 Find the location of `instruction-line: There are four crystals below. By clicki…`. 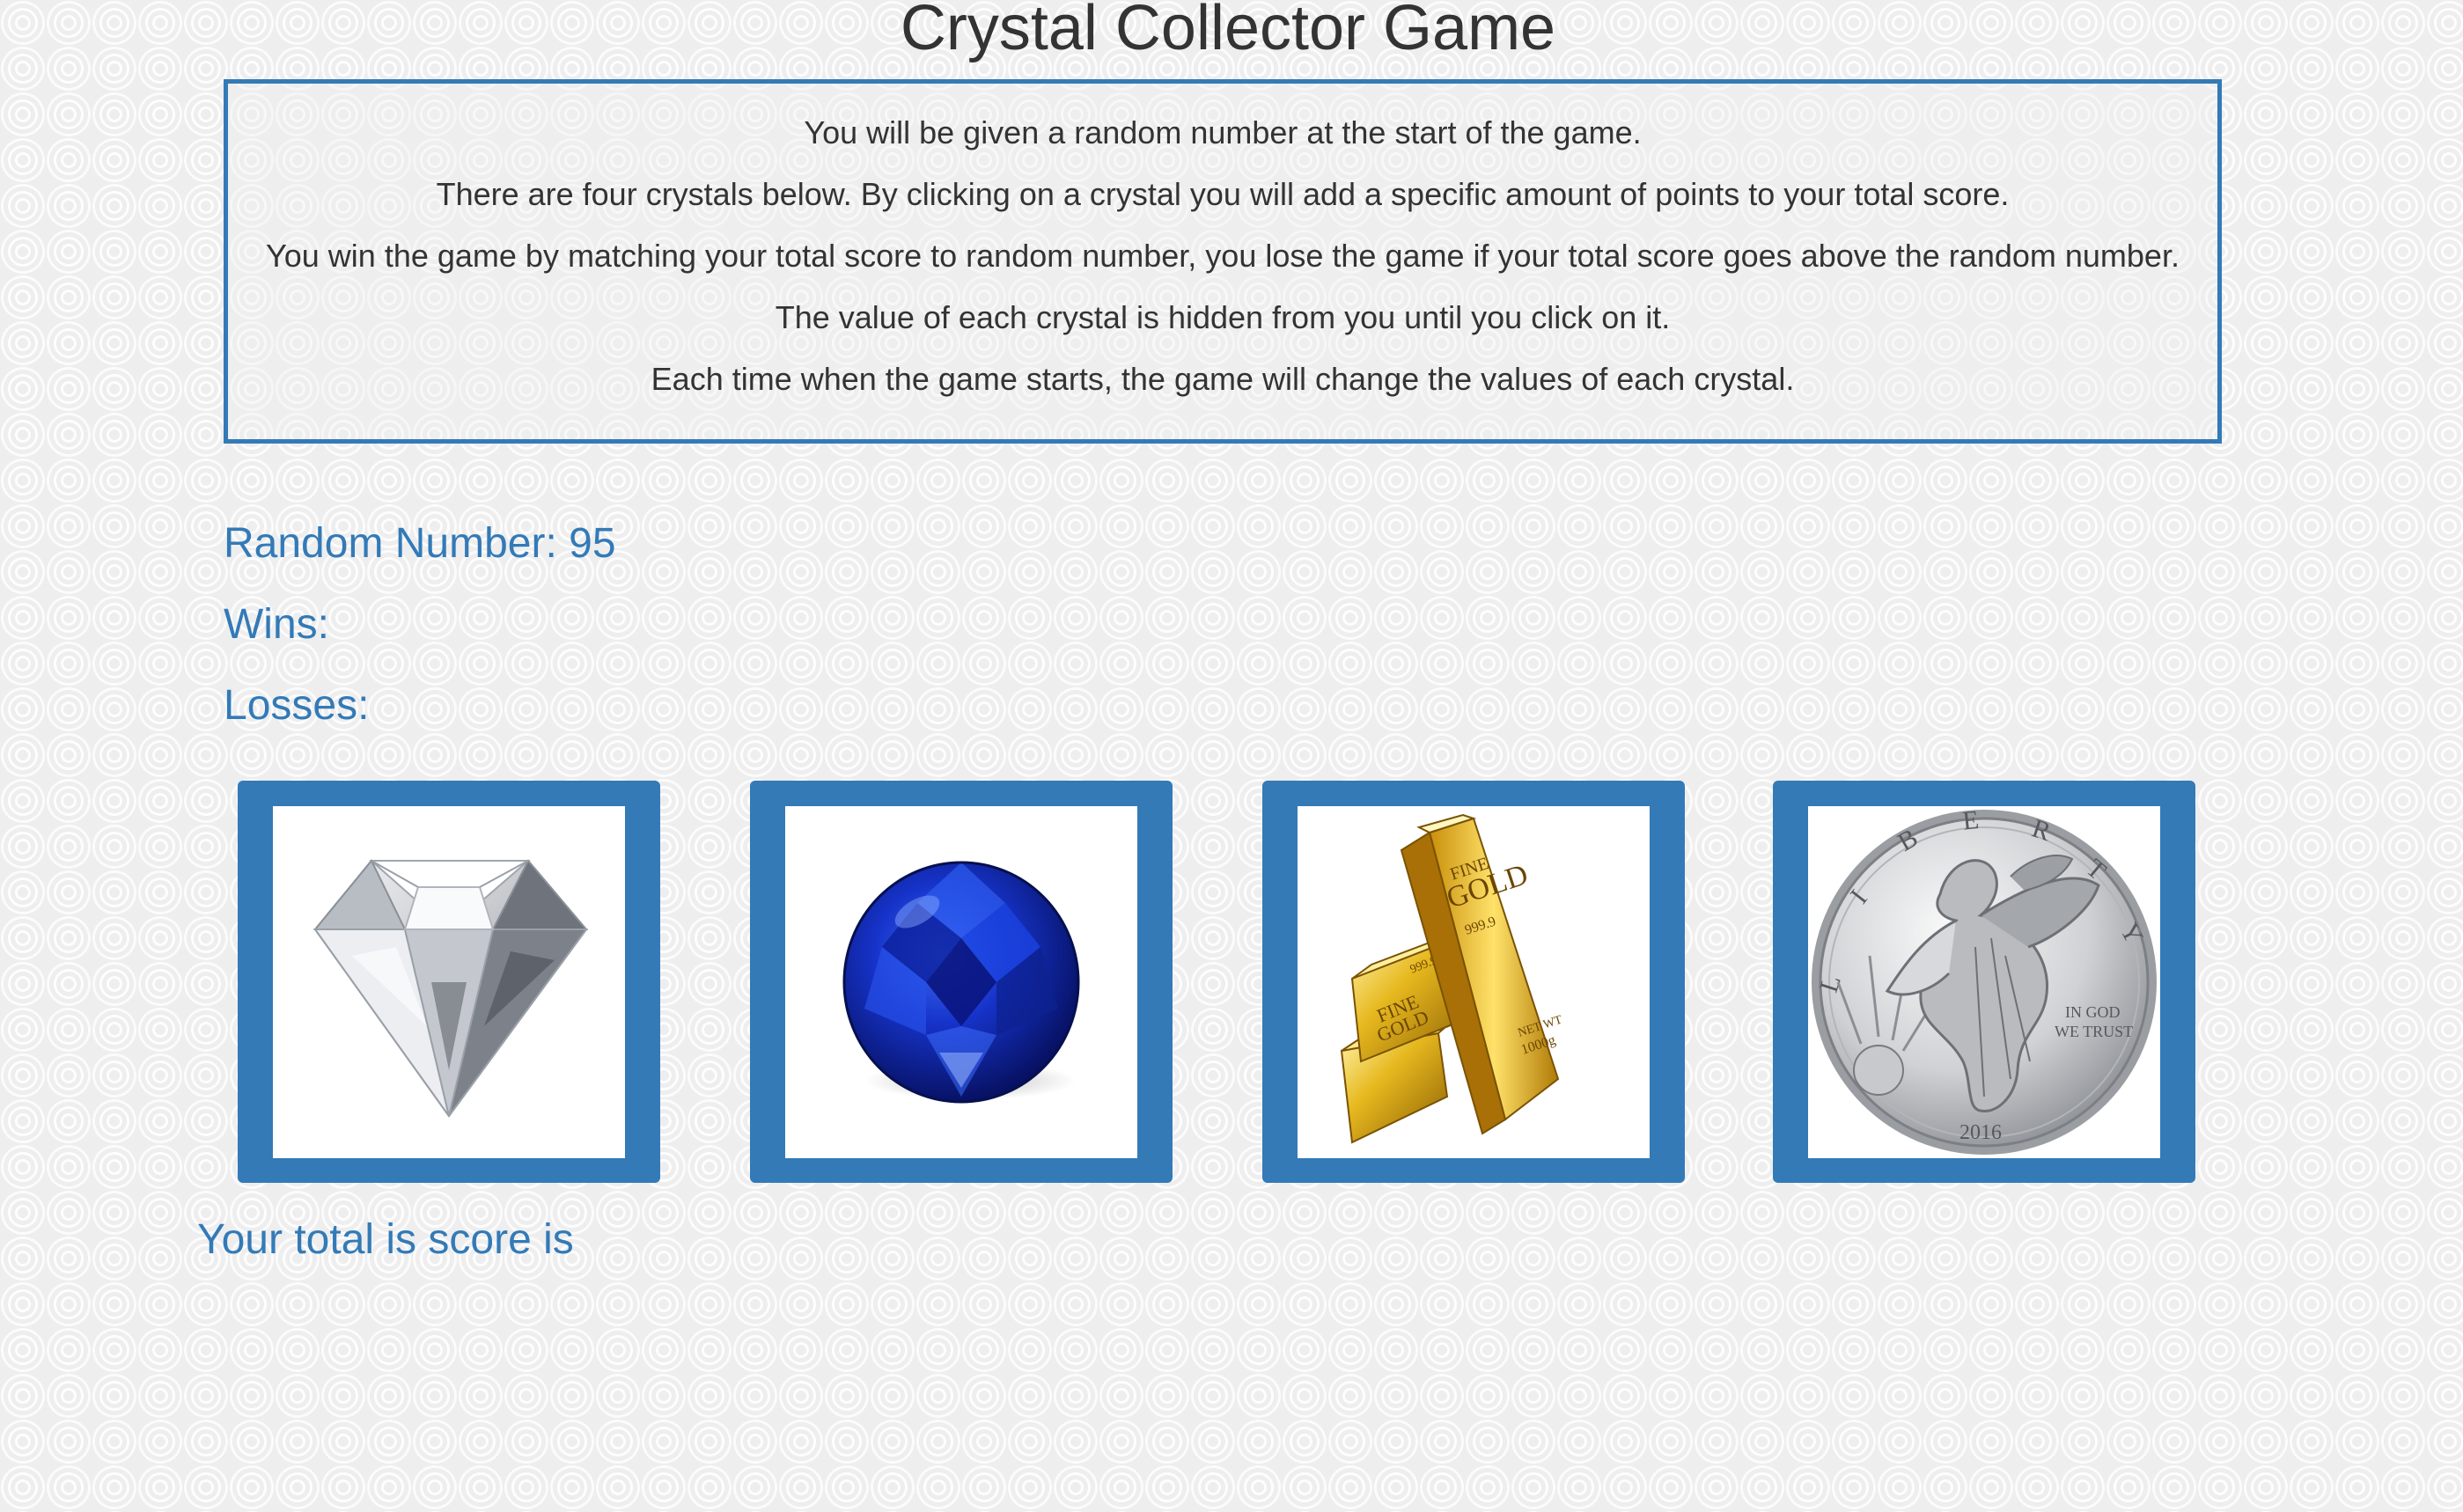

instruction-line: There are four crystals below. By clicki… is located at coordinates (1223, 194).